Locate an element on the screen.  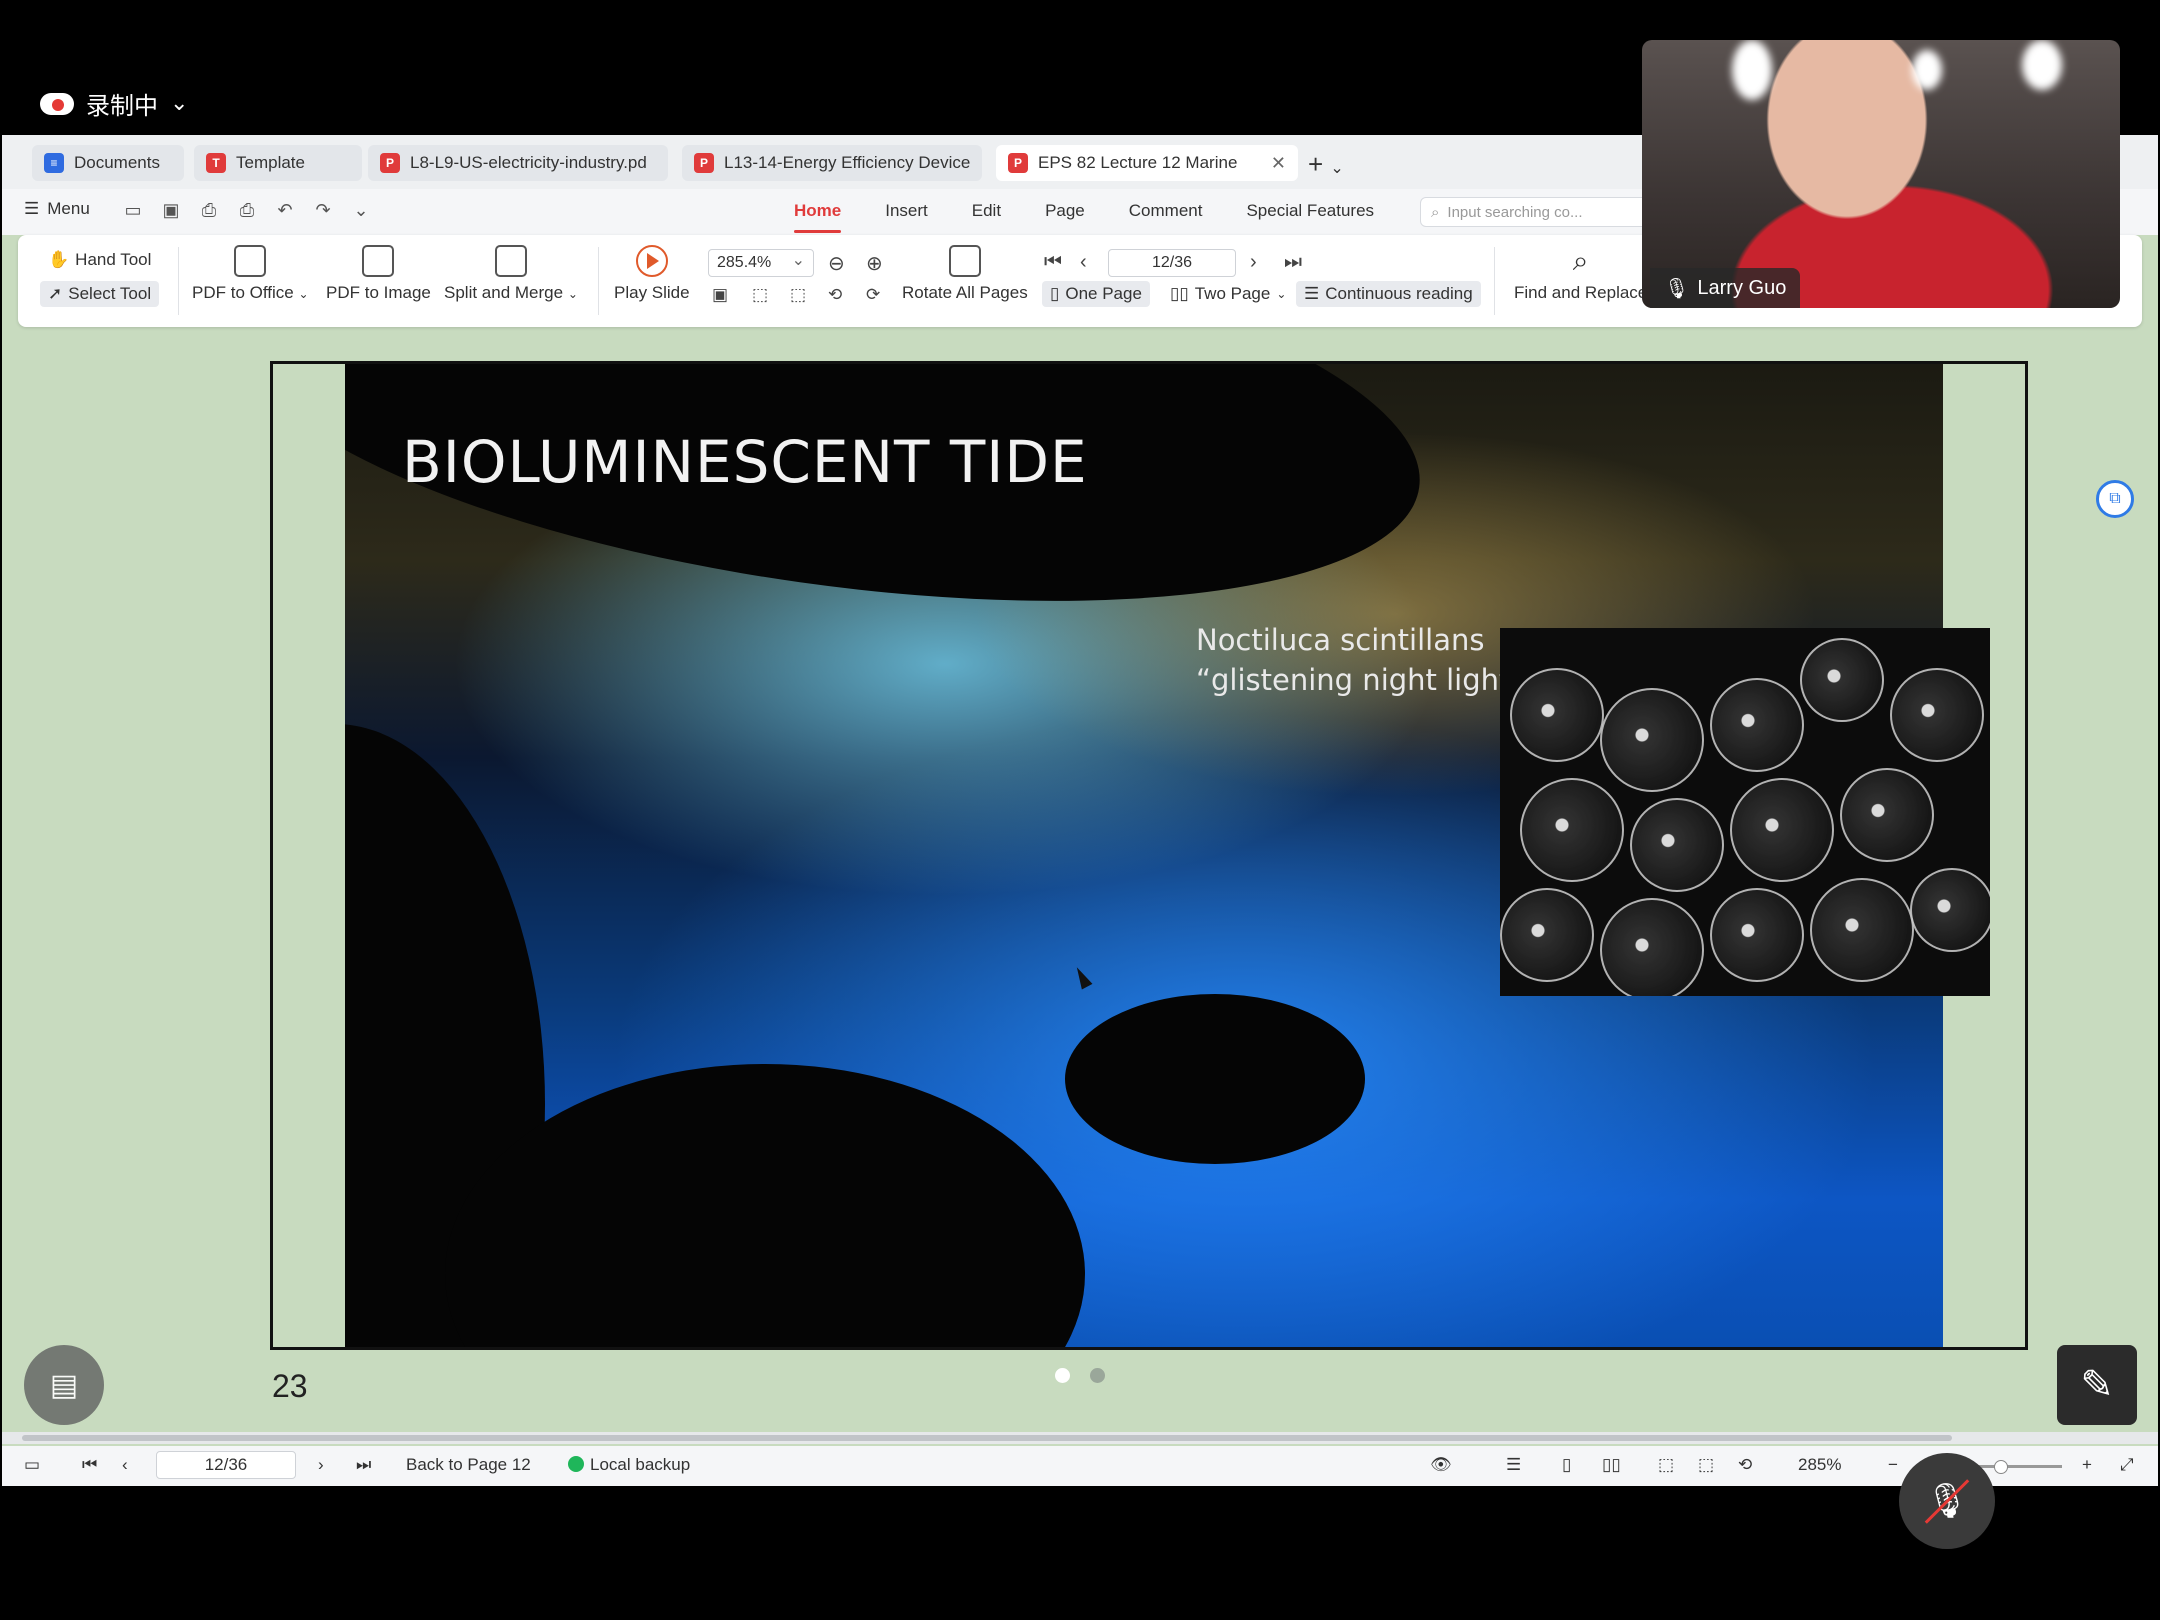
zoom-select: 285.4% is located at coordinates (761, 263).